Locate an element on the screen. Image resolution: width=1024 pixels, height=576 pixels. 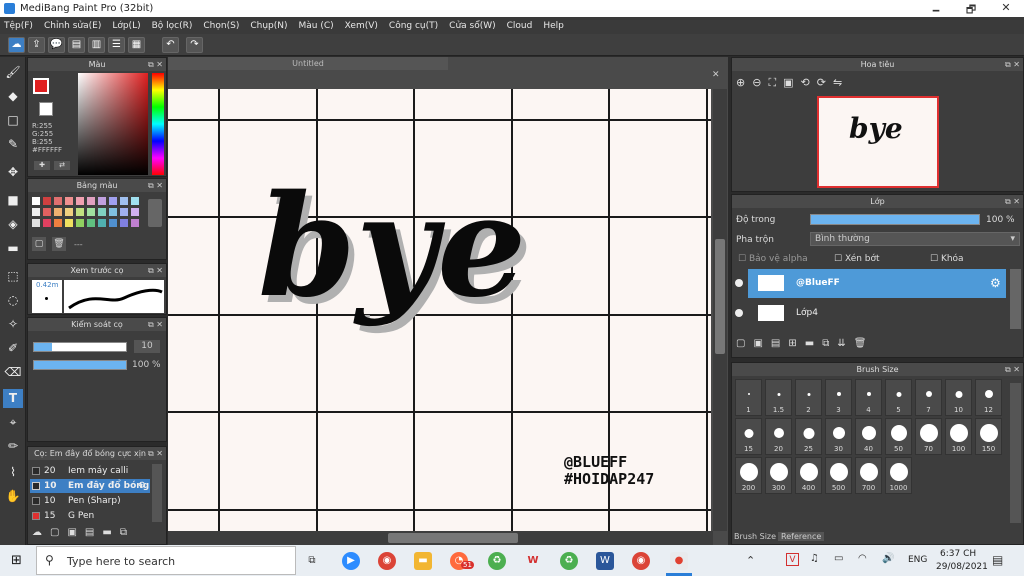
new-halftone-layer-icon: ▣ is located at coordinates (761, 343).